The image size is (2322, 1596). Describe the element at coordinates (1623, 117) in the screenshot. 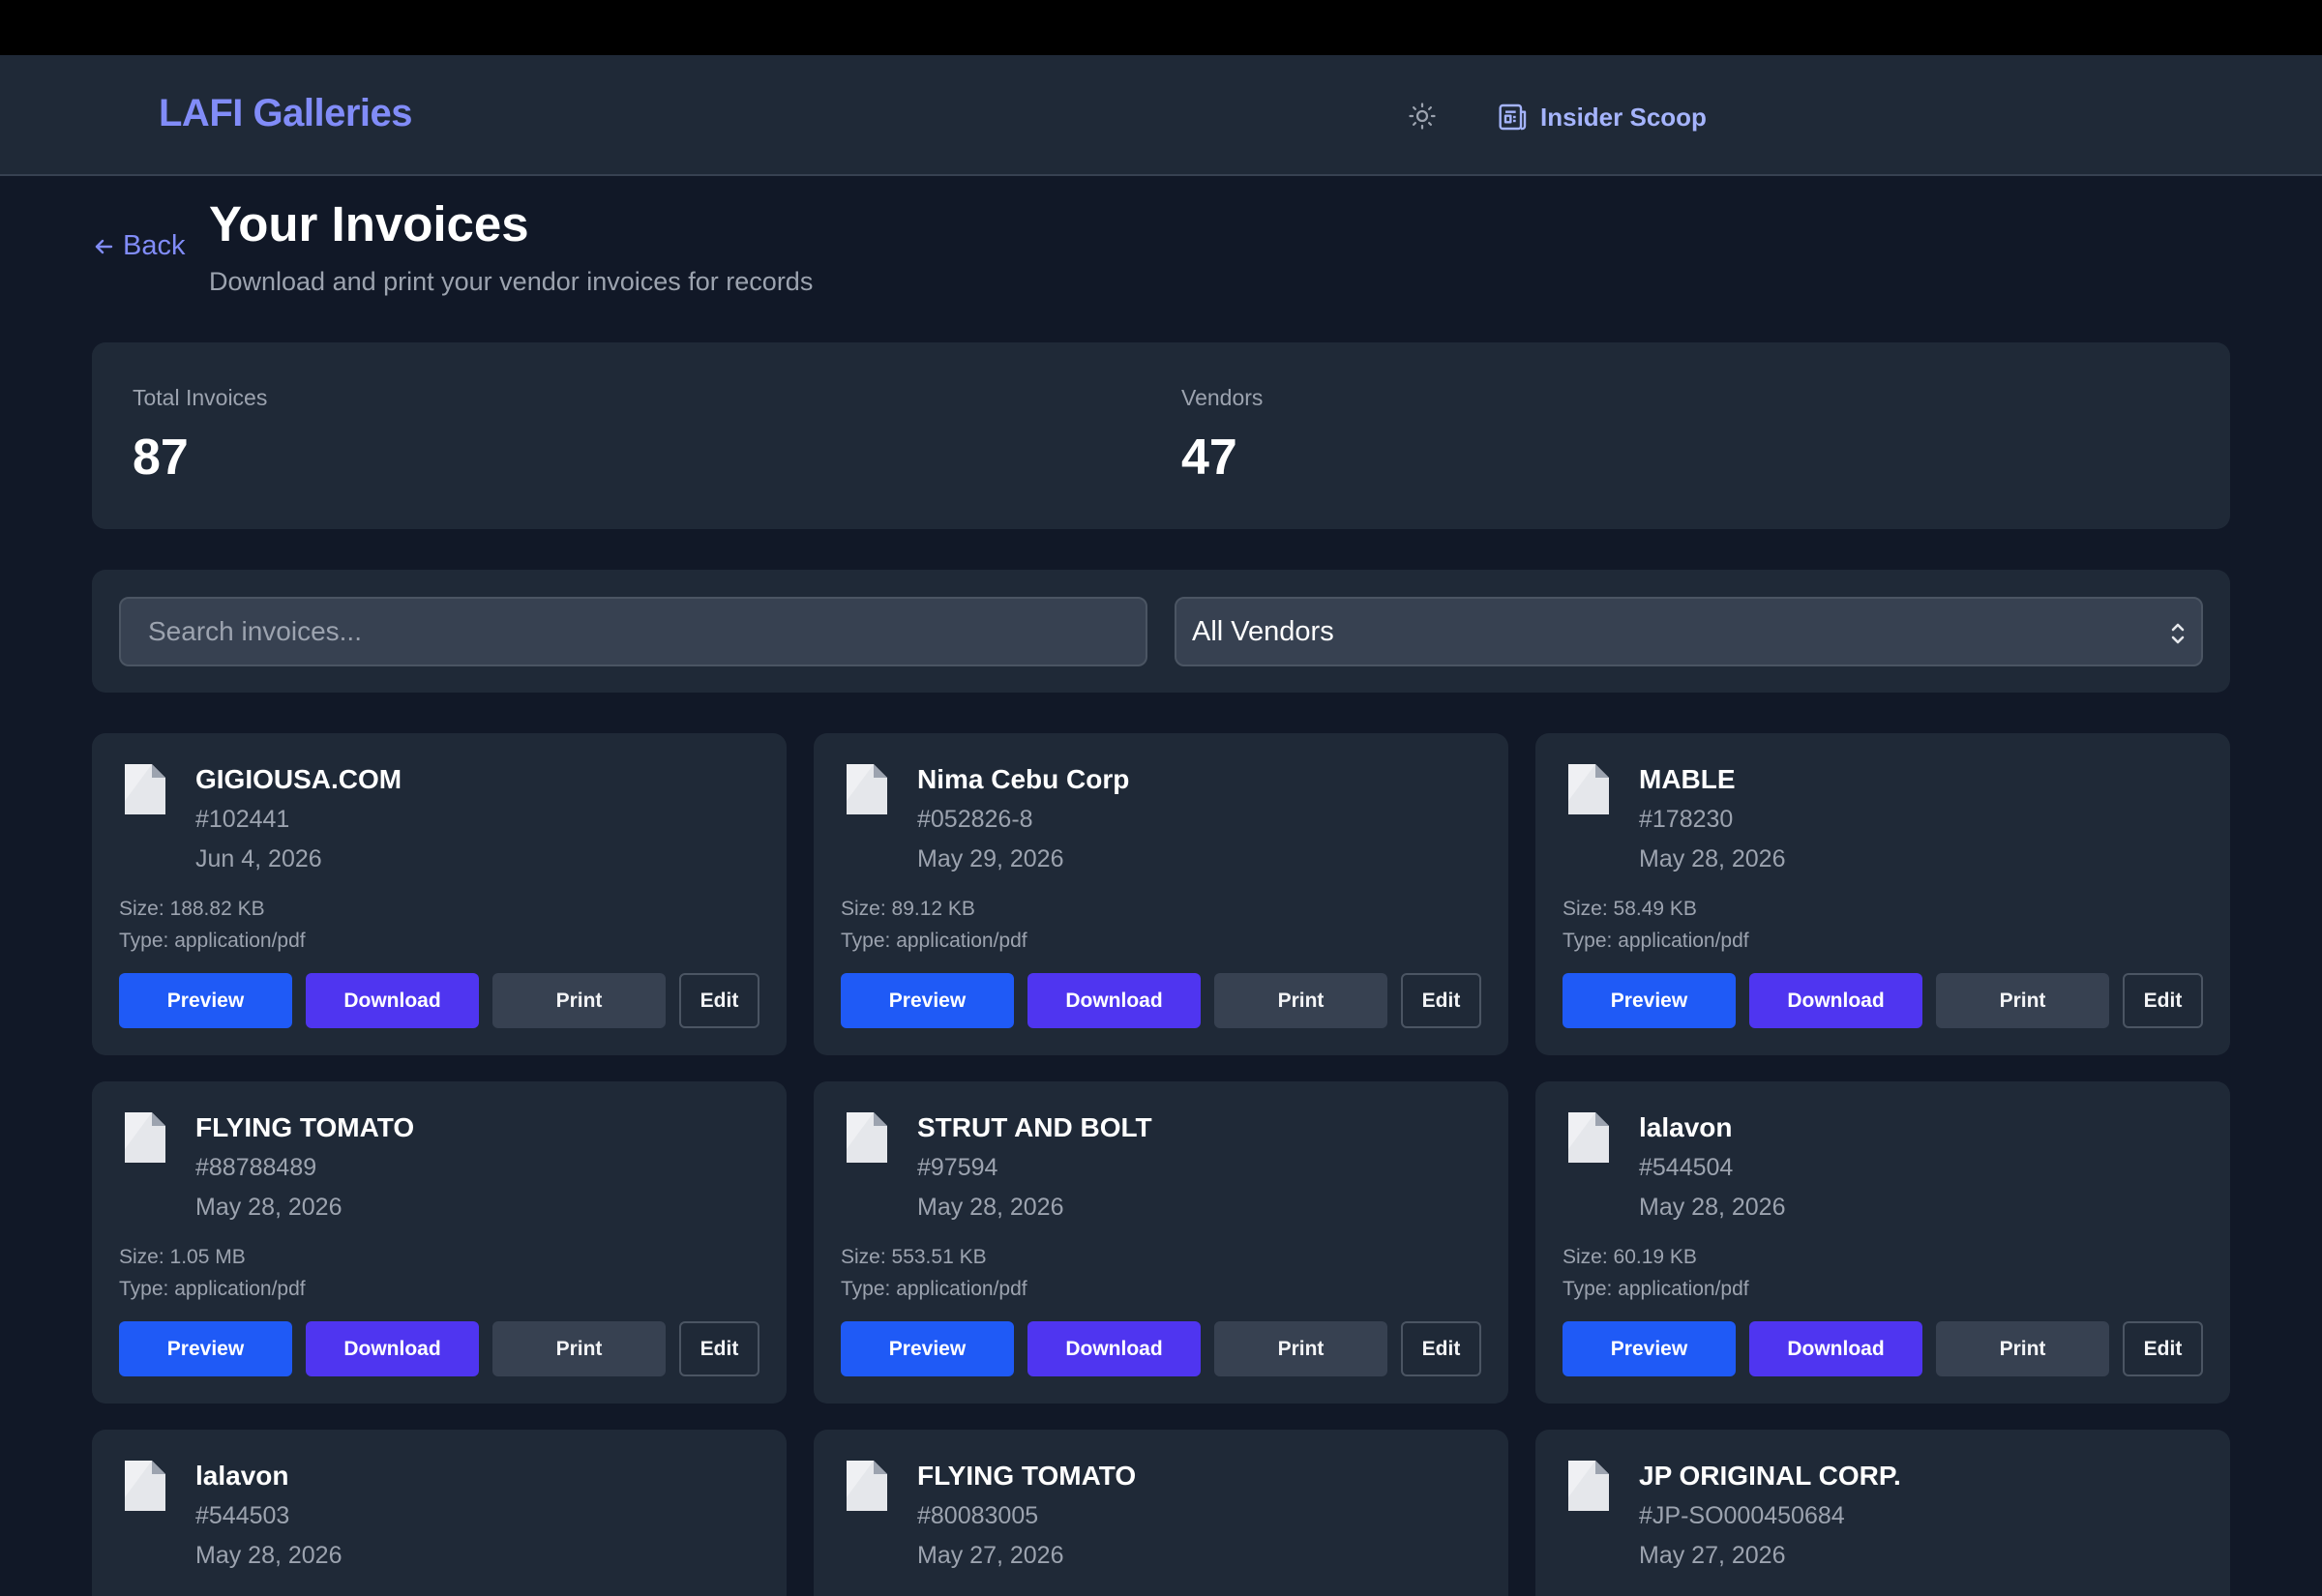

I see `insider-scoop-label: Insider Scoop` at that location.